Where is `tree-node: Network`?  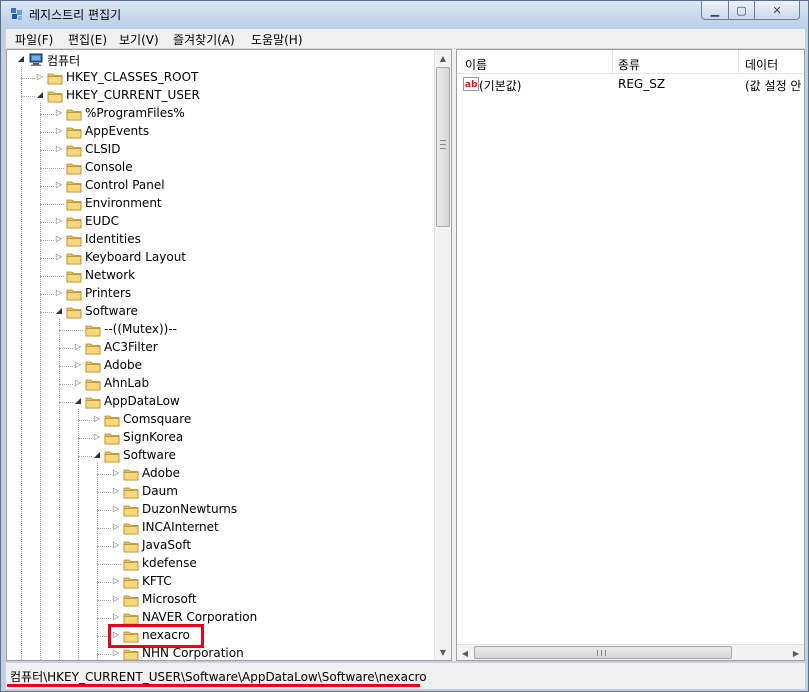 tree-node: Network is located at coordinates (220, 276).